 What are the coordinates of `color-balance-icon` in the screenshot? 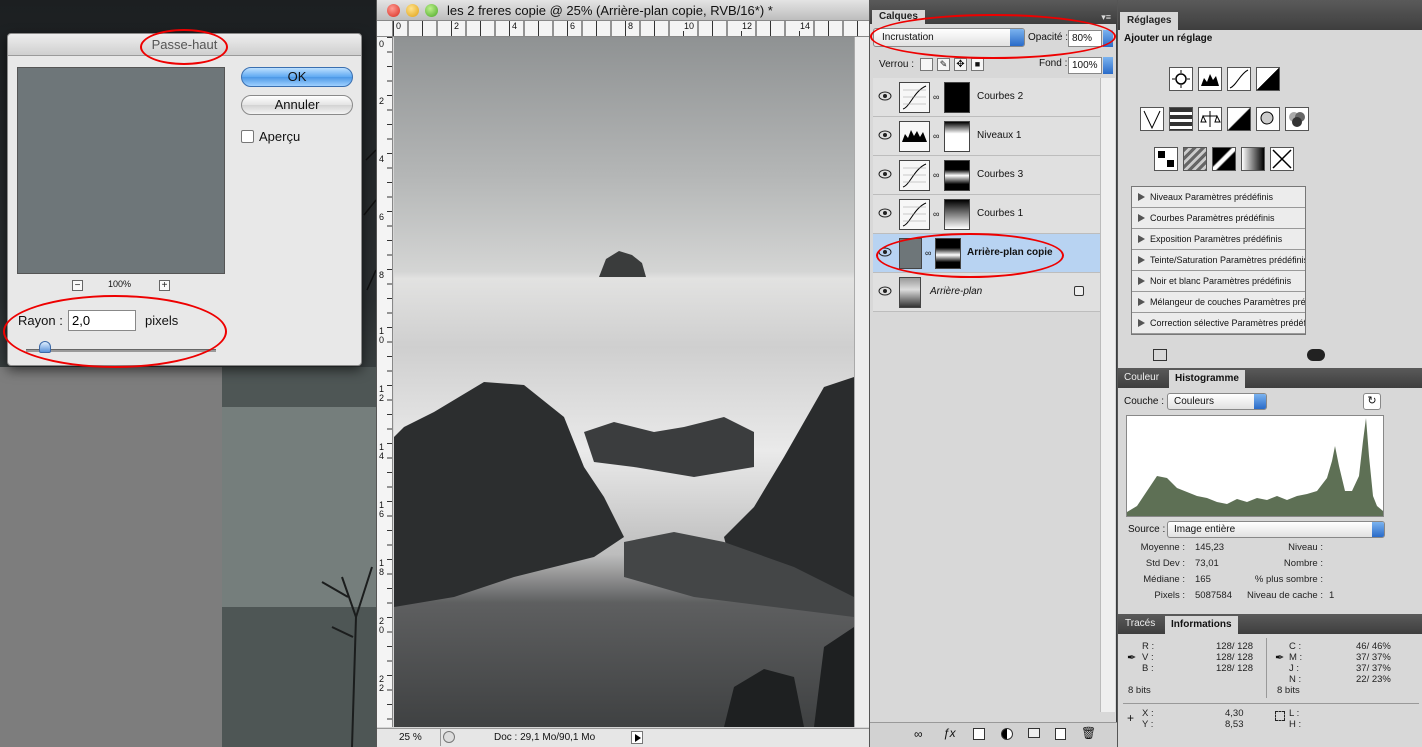 It's located at (1210, 119).